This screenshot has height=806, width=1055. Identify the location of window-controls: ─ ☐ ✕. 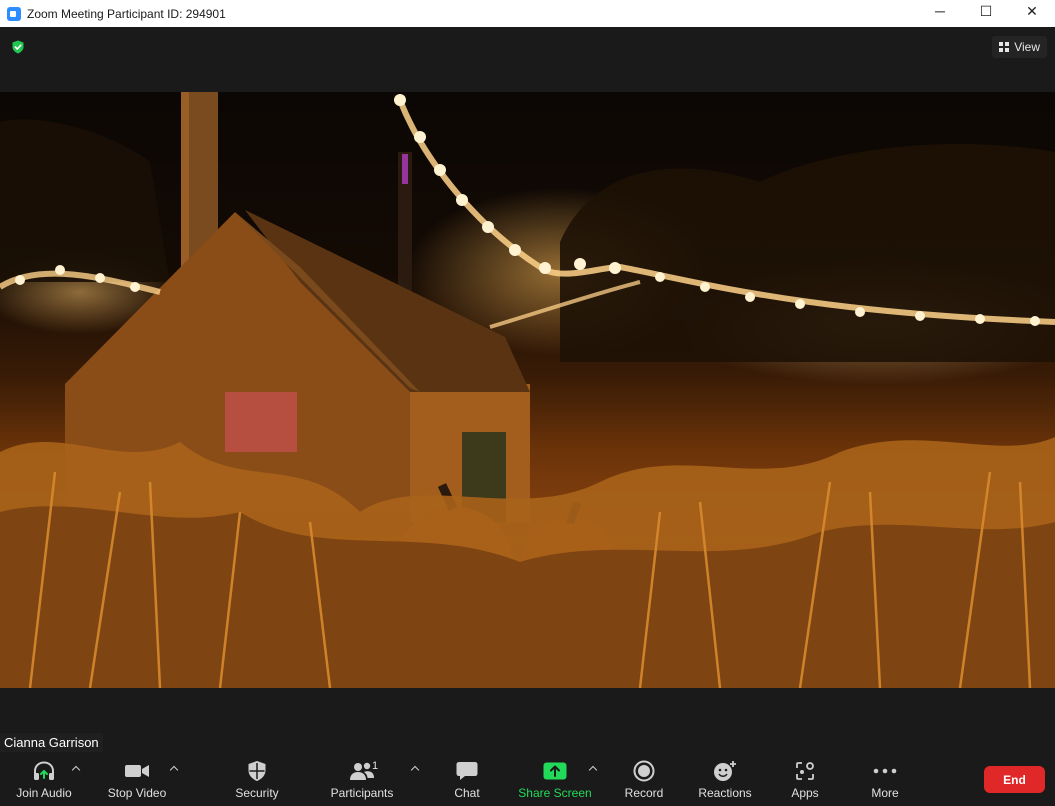
(986, 13).